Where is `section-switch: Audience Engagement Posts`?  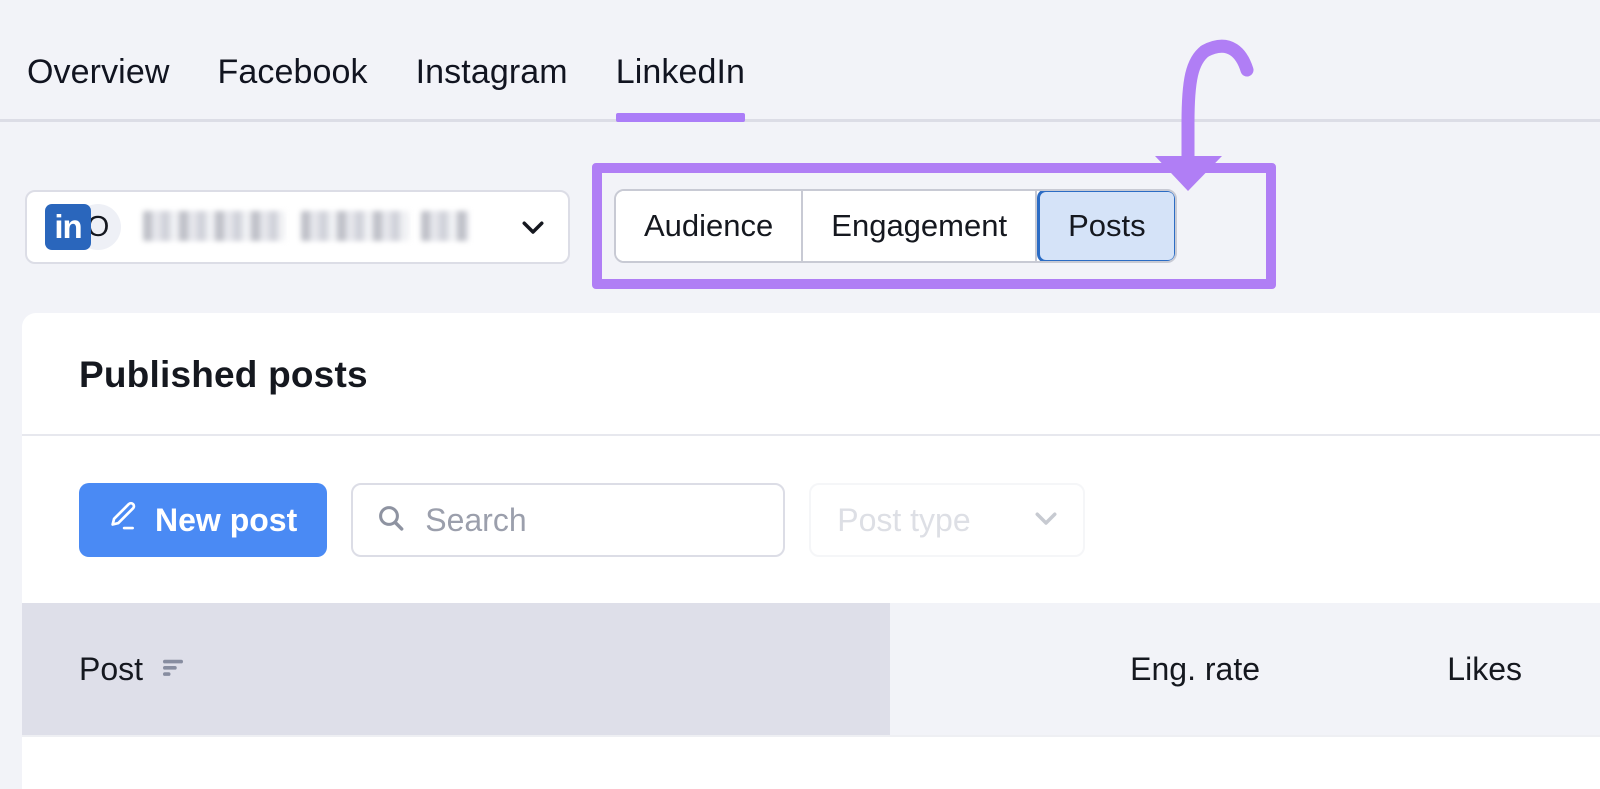 section-switch: Audience Engagement Posts is located at coordinates (895, 226).